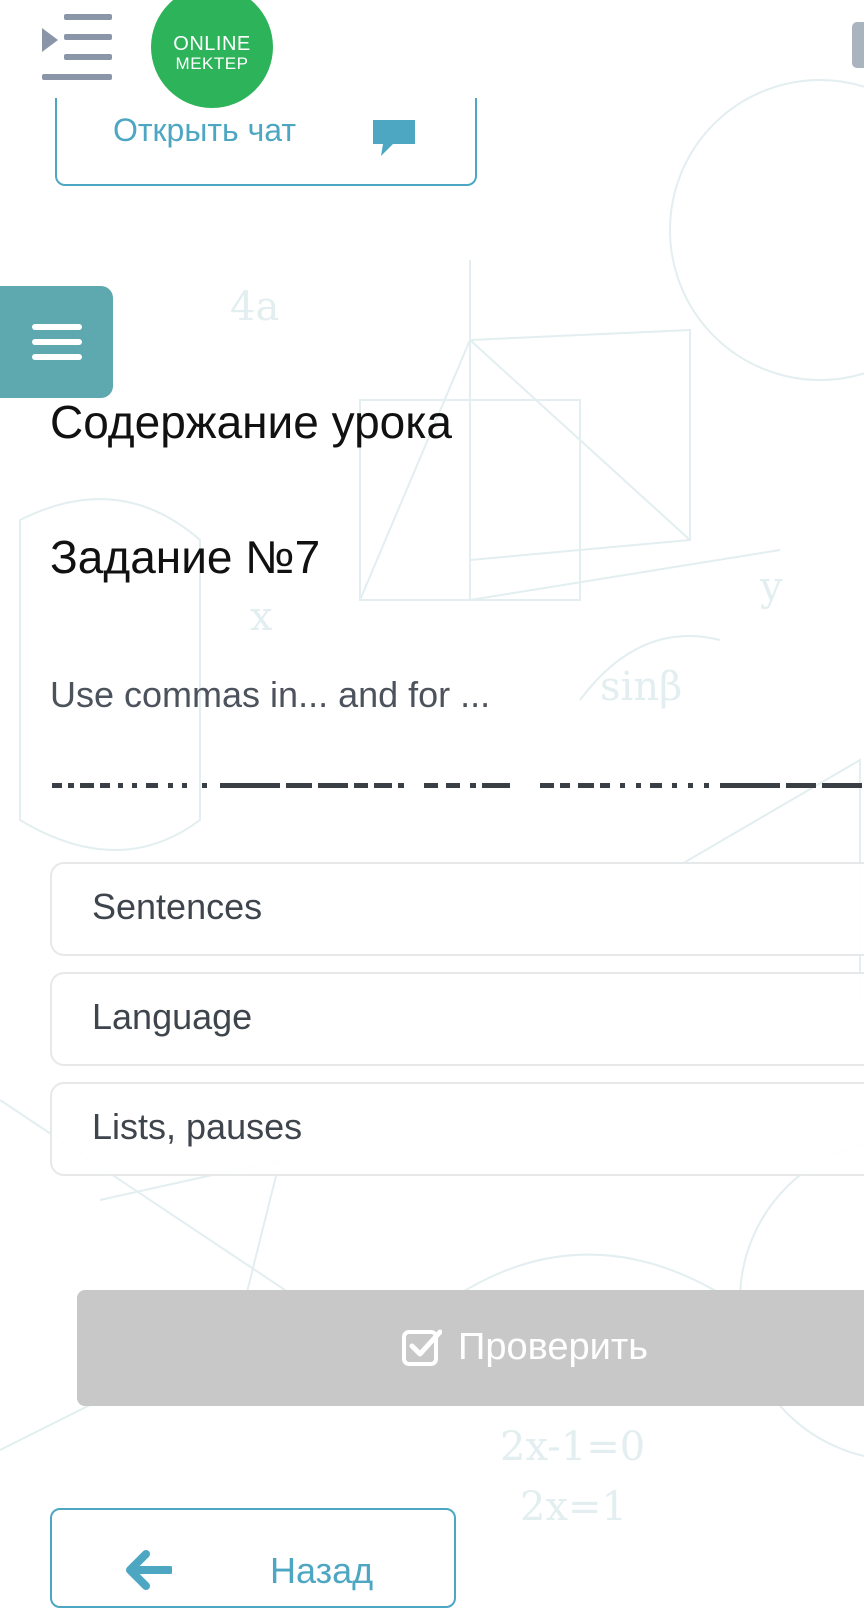 The width and height of the screenshot is (864, 1608). Describe the element at coordinates (422, 1347) in the screenshot. I see `checkbox-check-icon` at that location.